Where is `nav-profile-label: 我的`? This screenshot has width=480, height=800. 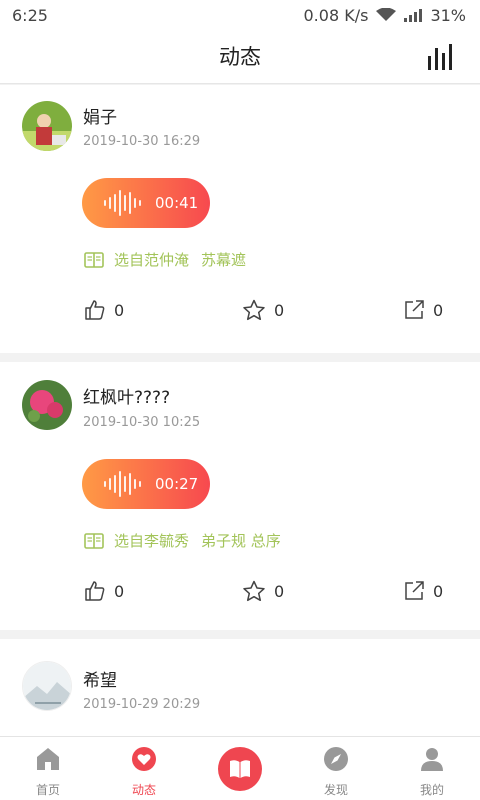 nav-profile-label: 我的 is located at coordinates (431, 790).